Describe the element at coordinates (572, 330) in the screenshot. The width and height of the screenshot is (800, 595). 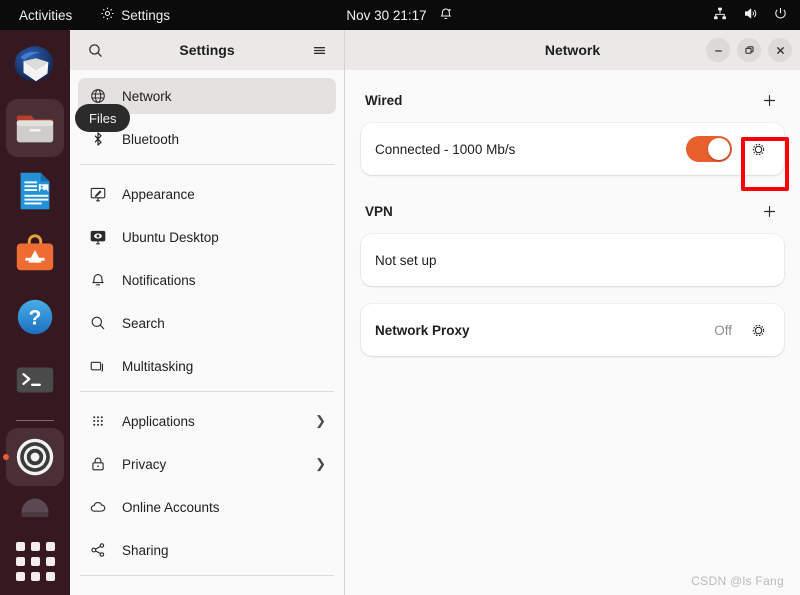
I see `network-proxy-row: Network Proxy Off` at that location.